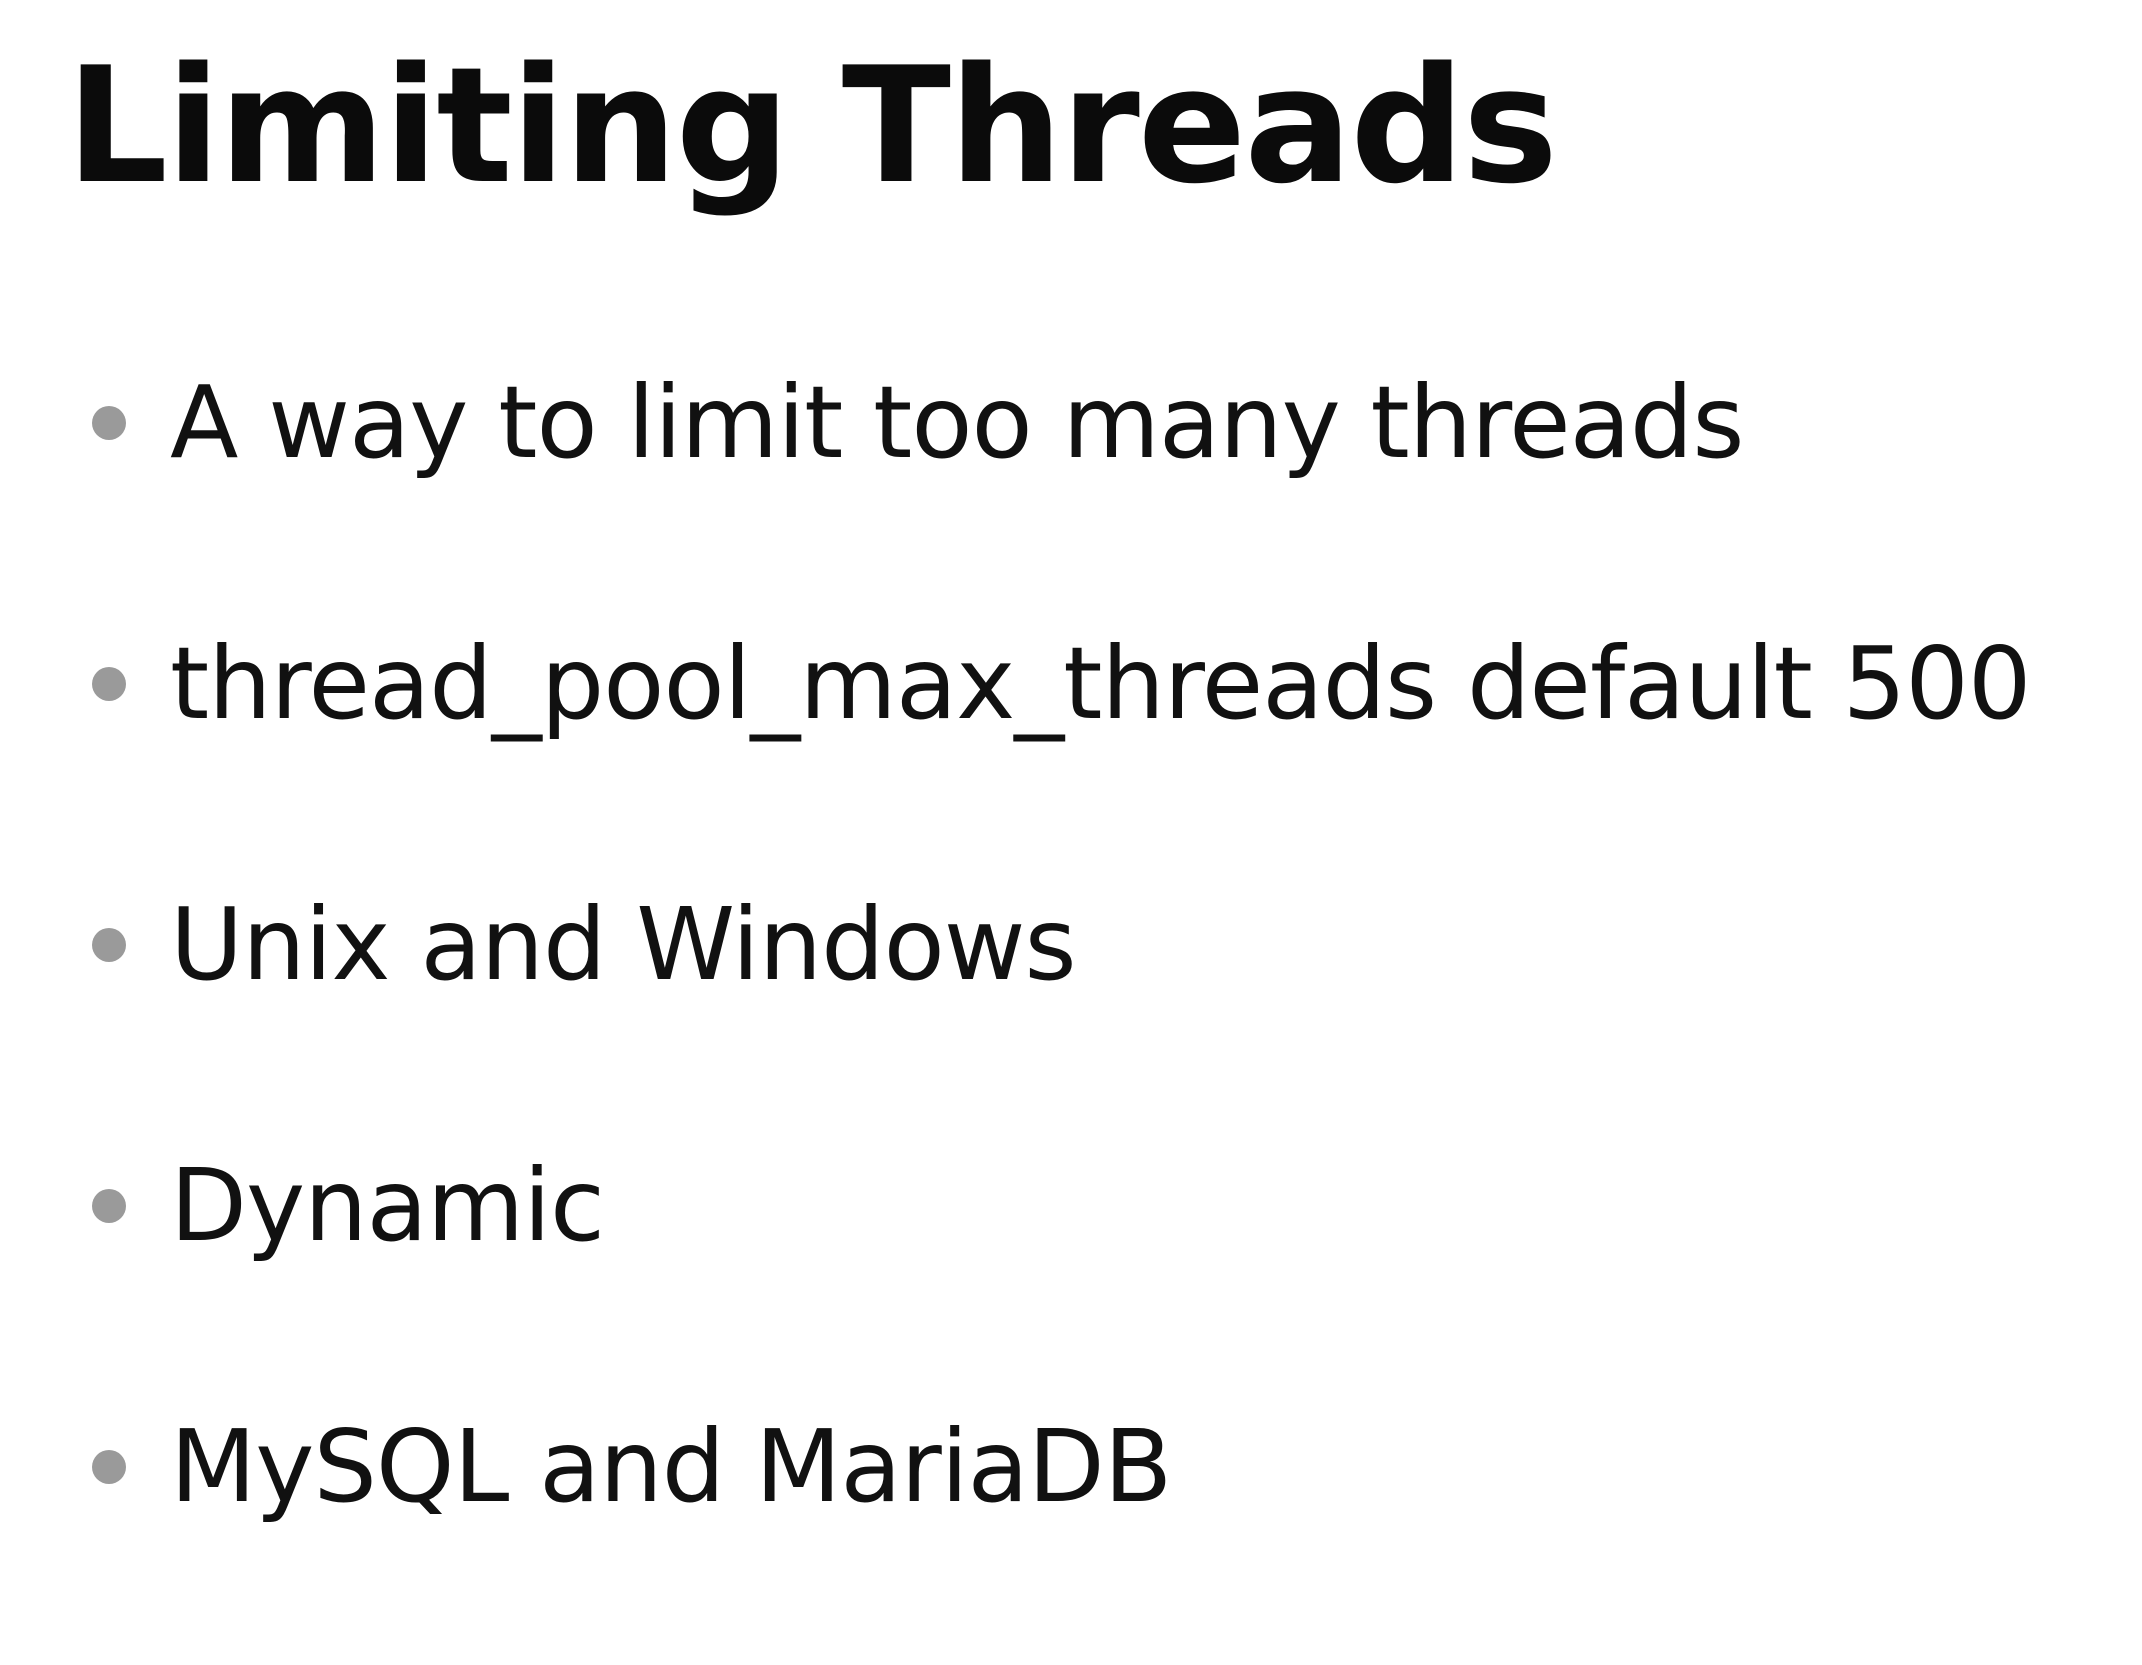  What do you see at coordinates (387, 1205) in the screenshot?
I see `bullet-text: Dynamic` at bounding box center [387, 1205].